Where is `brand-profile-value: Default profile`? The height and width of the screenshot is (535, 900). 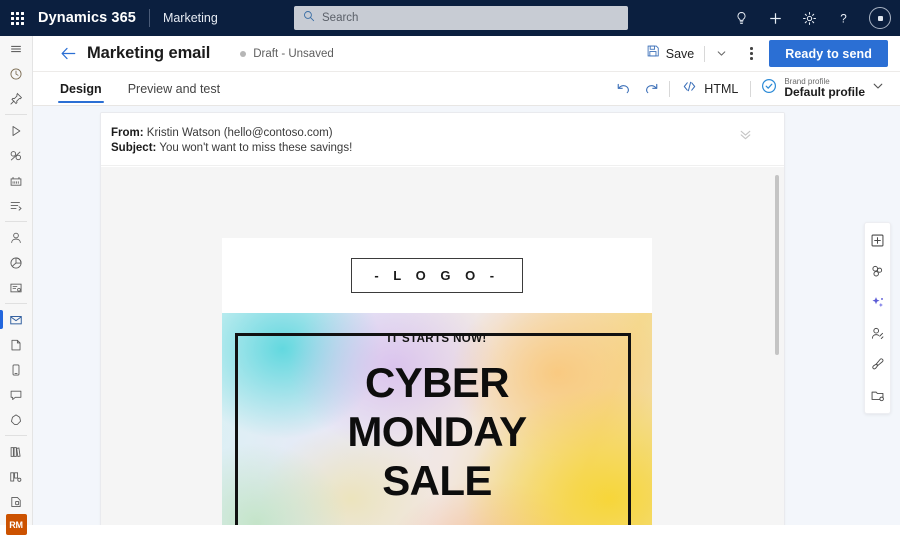
brand-profile-value: Default profile is located at coordinates (824, 92).